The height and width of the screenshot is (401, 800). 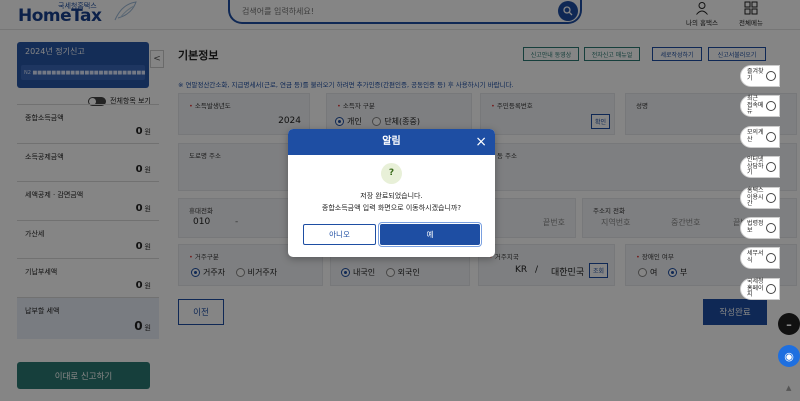 What do you see at coordinates (755, 257) in the screenshot?
I see `quickmenu-label: 세무서식` at bounding box center [755, 257].